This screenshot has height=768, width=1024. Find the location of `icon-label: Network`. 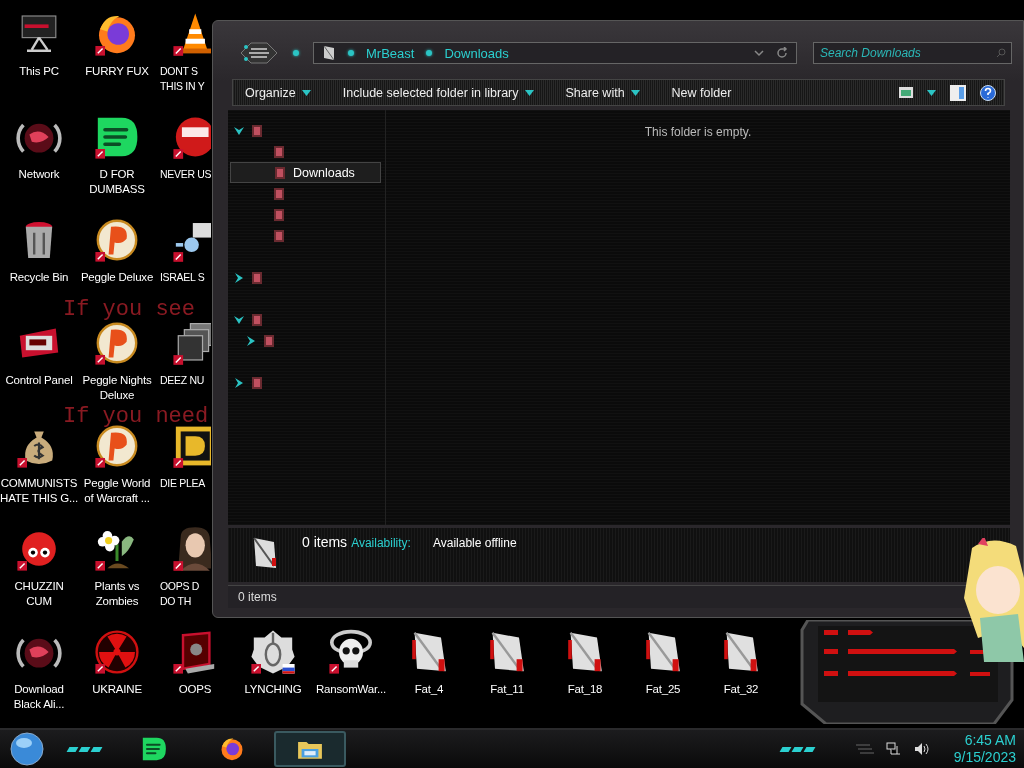

icon-label: Network is located at coordinates (39, 174).